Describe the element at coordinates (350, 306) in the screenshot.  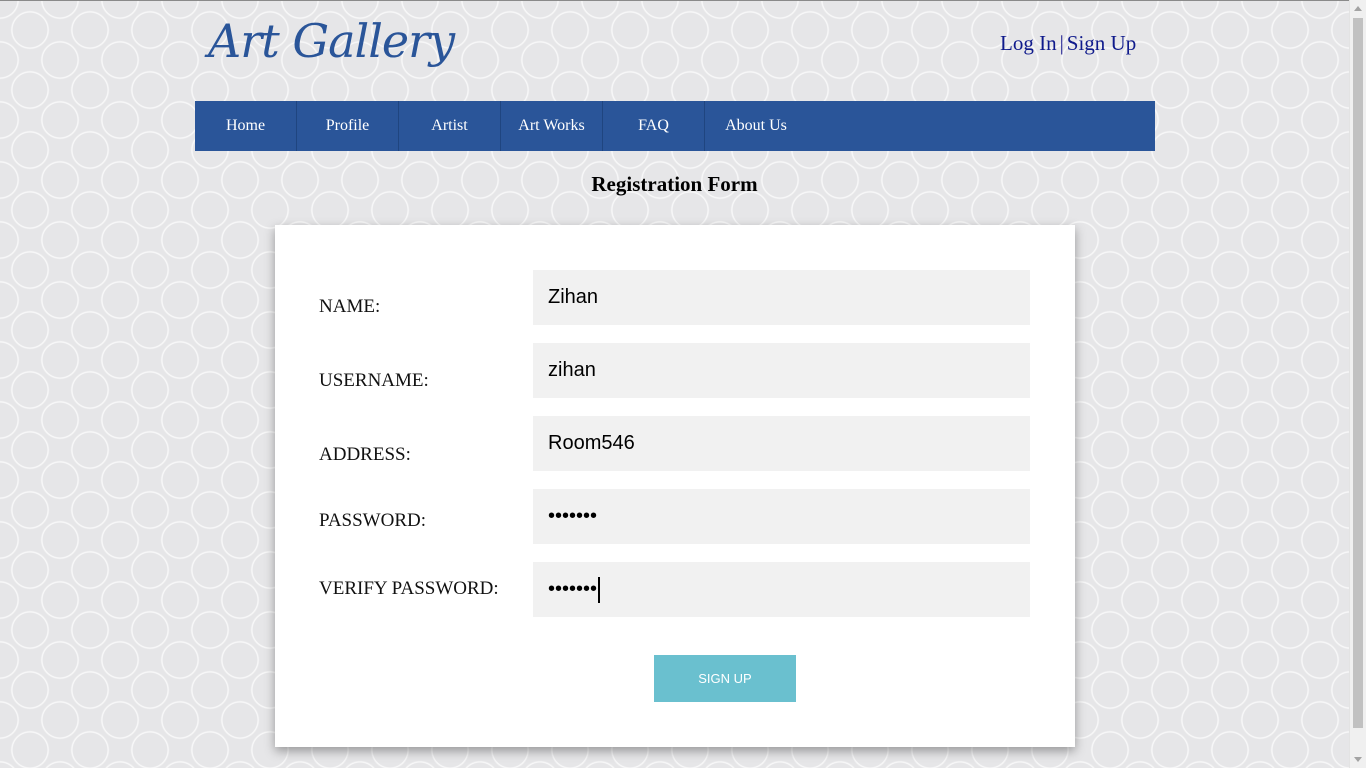
I see `name-label: NAME:` at that location.